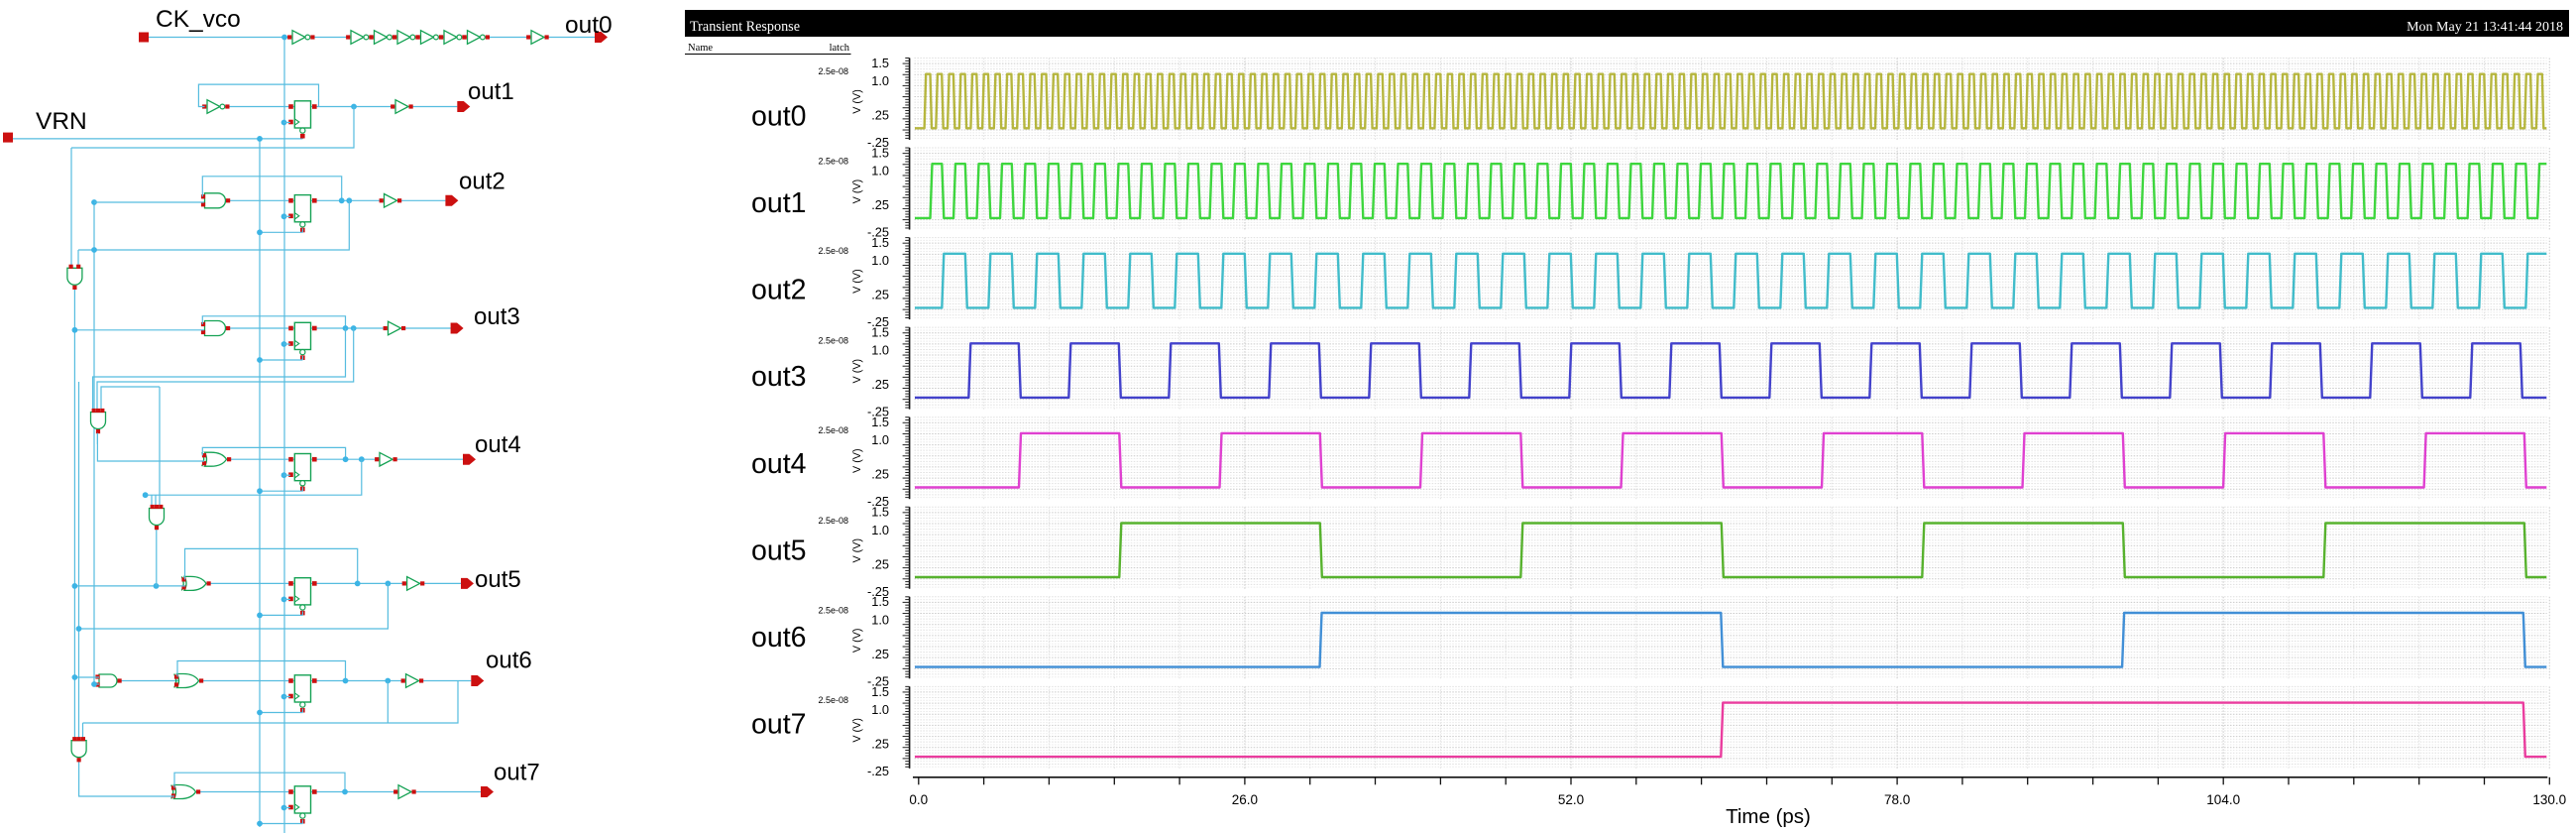 The height and width of the screenshot is (833, 2576). I want to click on svg-text: 78.0, so click(1897, 799).